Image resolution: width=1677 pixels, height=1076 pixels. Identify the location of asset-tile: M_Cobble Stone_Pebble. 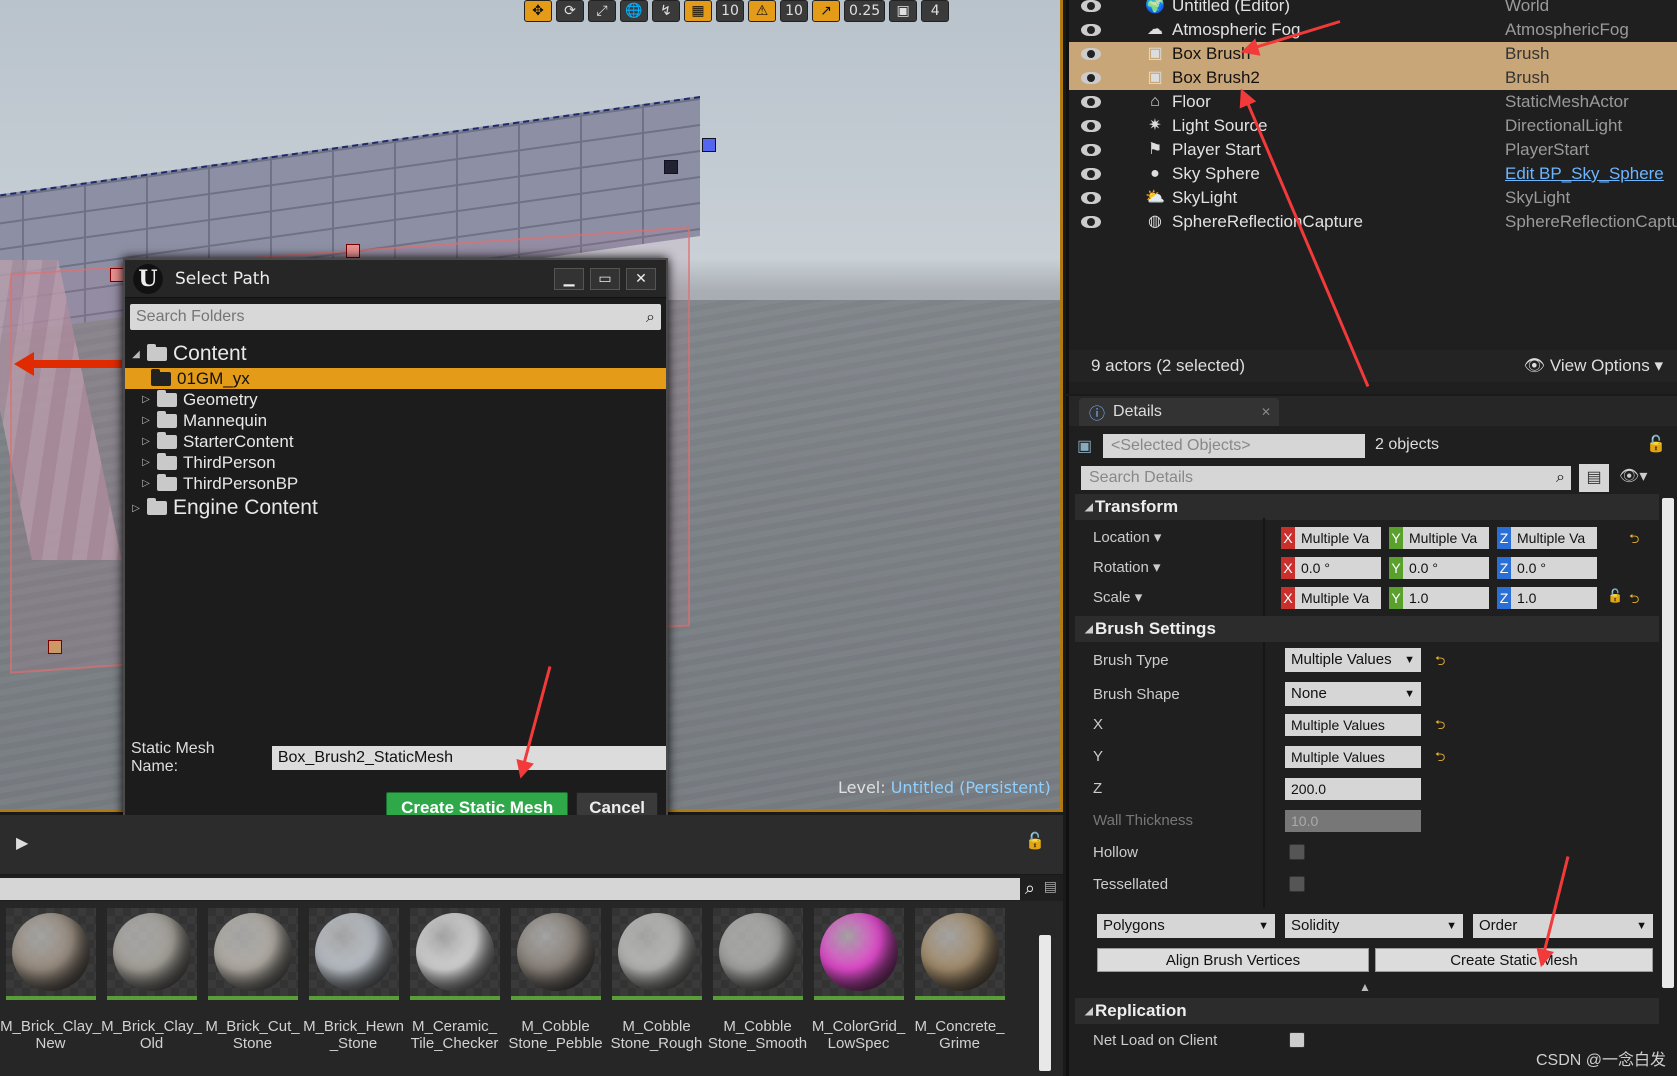
(555, 992).